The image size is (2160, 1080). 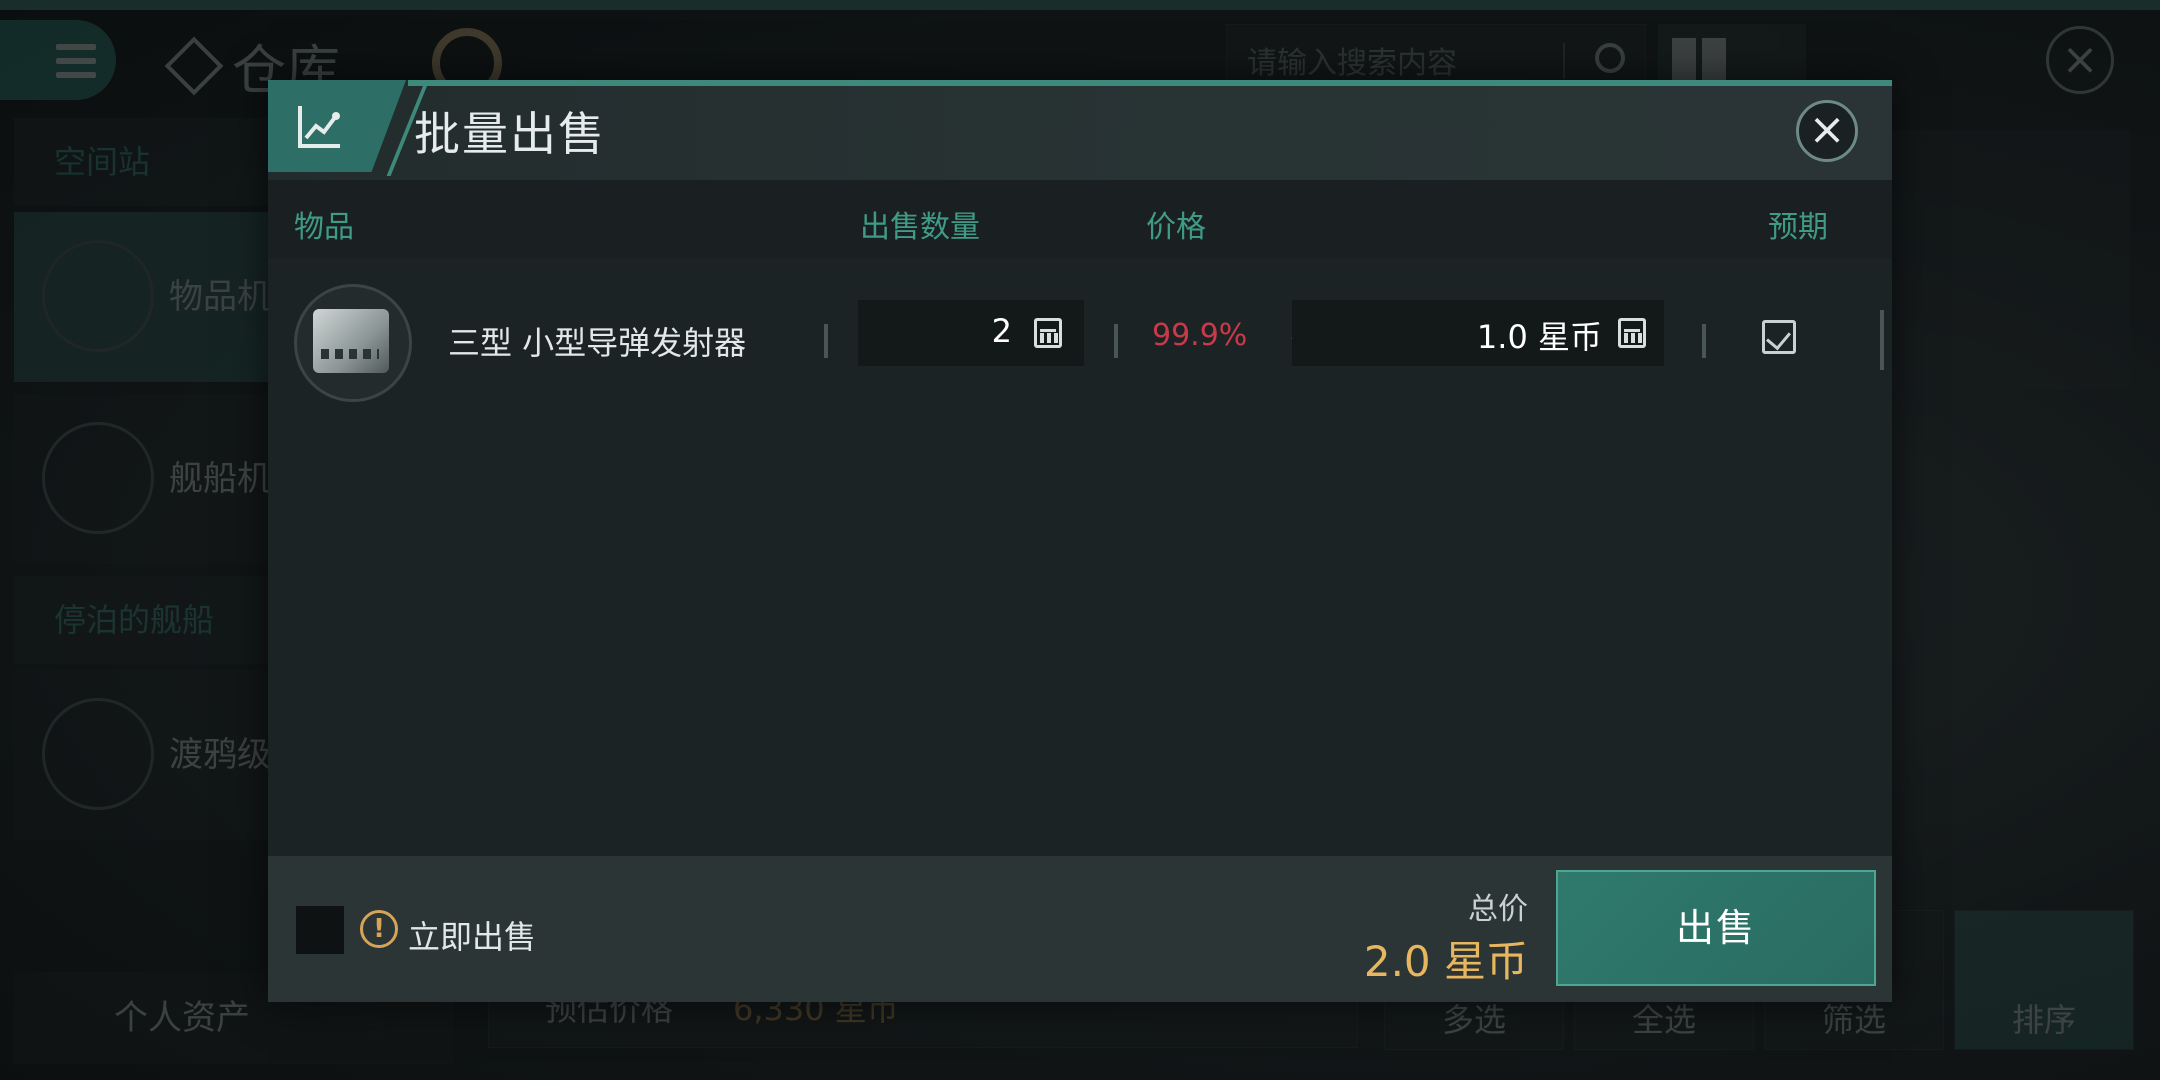 I want to click on price-percent: 99.9%, so click(x=1200, y=335).